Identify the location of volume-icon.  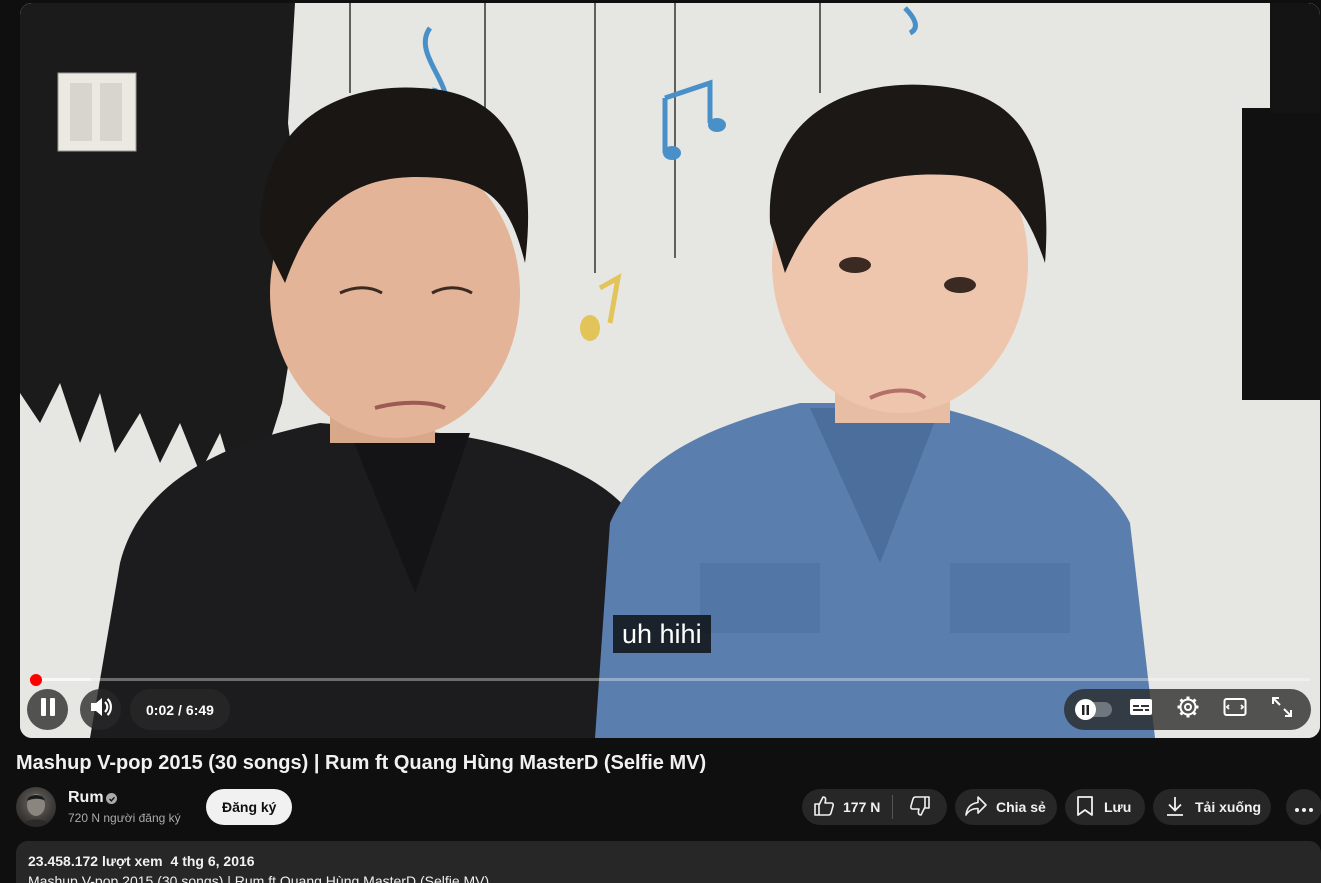
(101, 709).